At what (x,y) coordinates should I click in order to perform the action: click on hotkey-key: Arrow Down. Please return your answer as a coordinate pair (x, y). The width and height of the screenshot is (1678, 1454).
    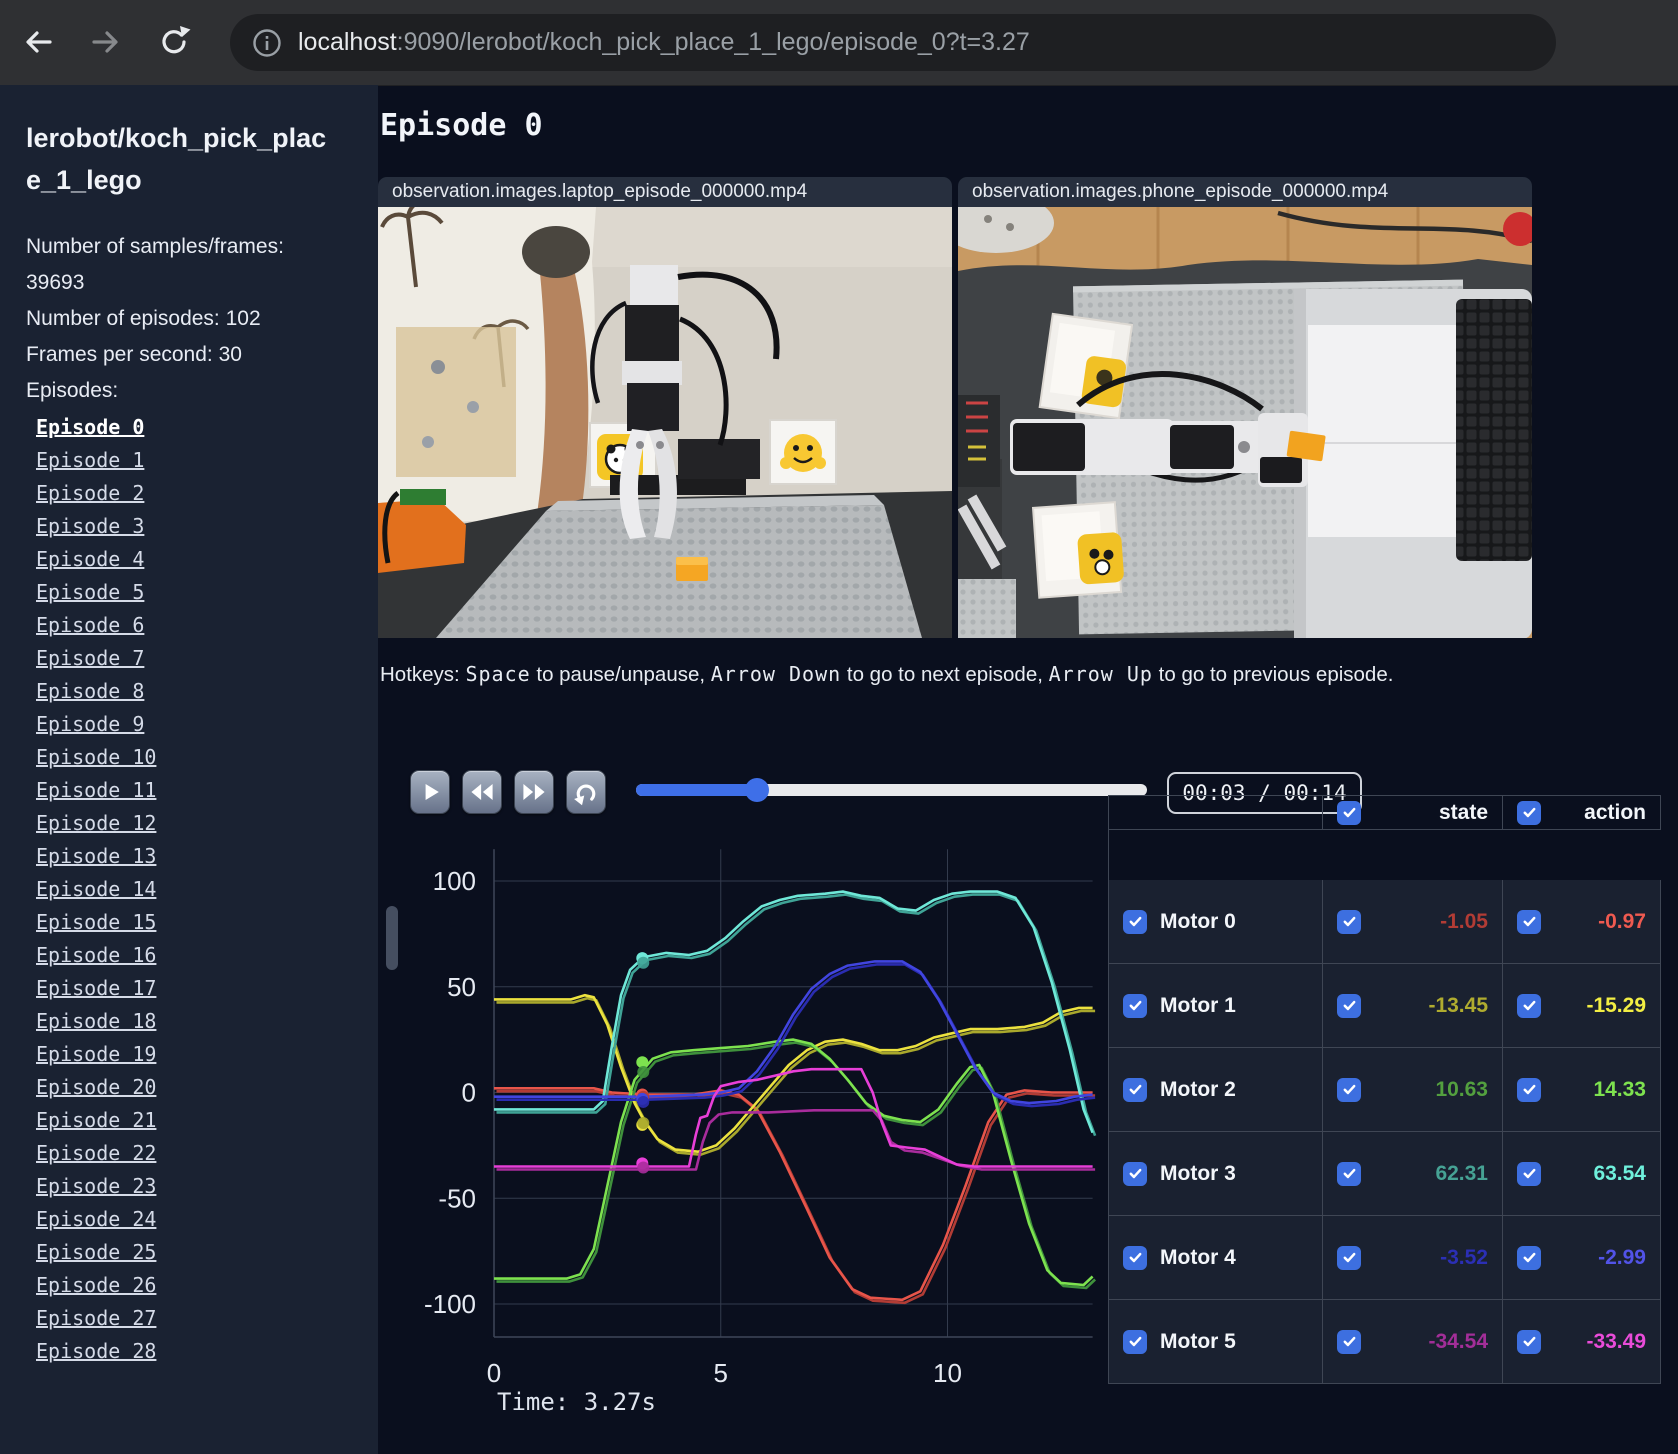
    Looking at the image, I should click on (776, 674).